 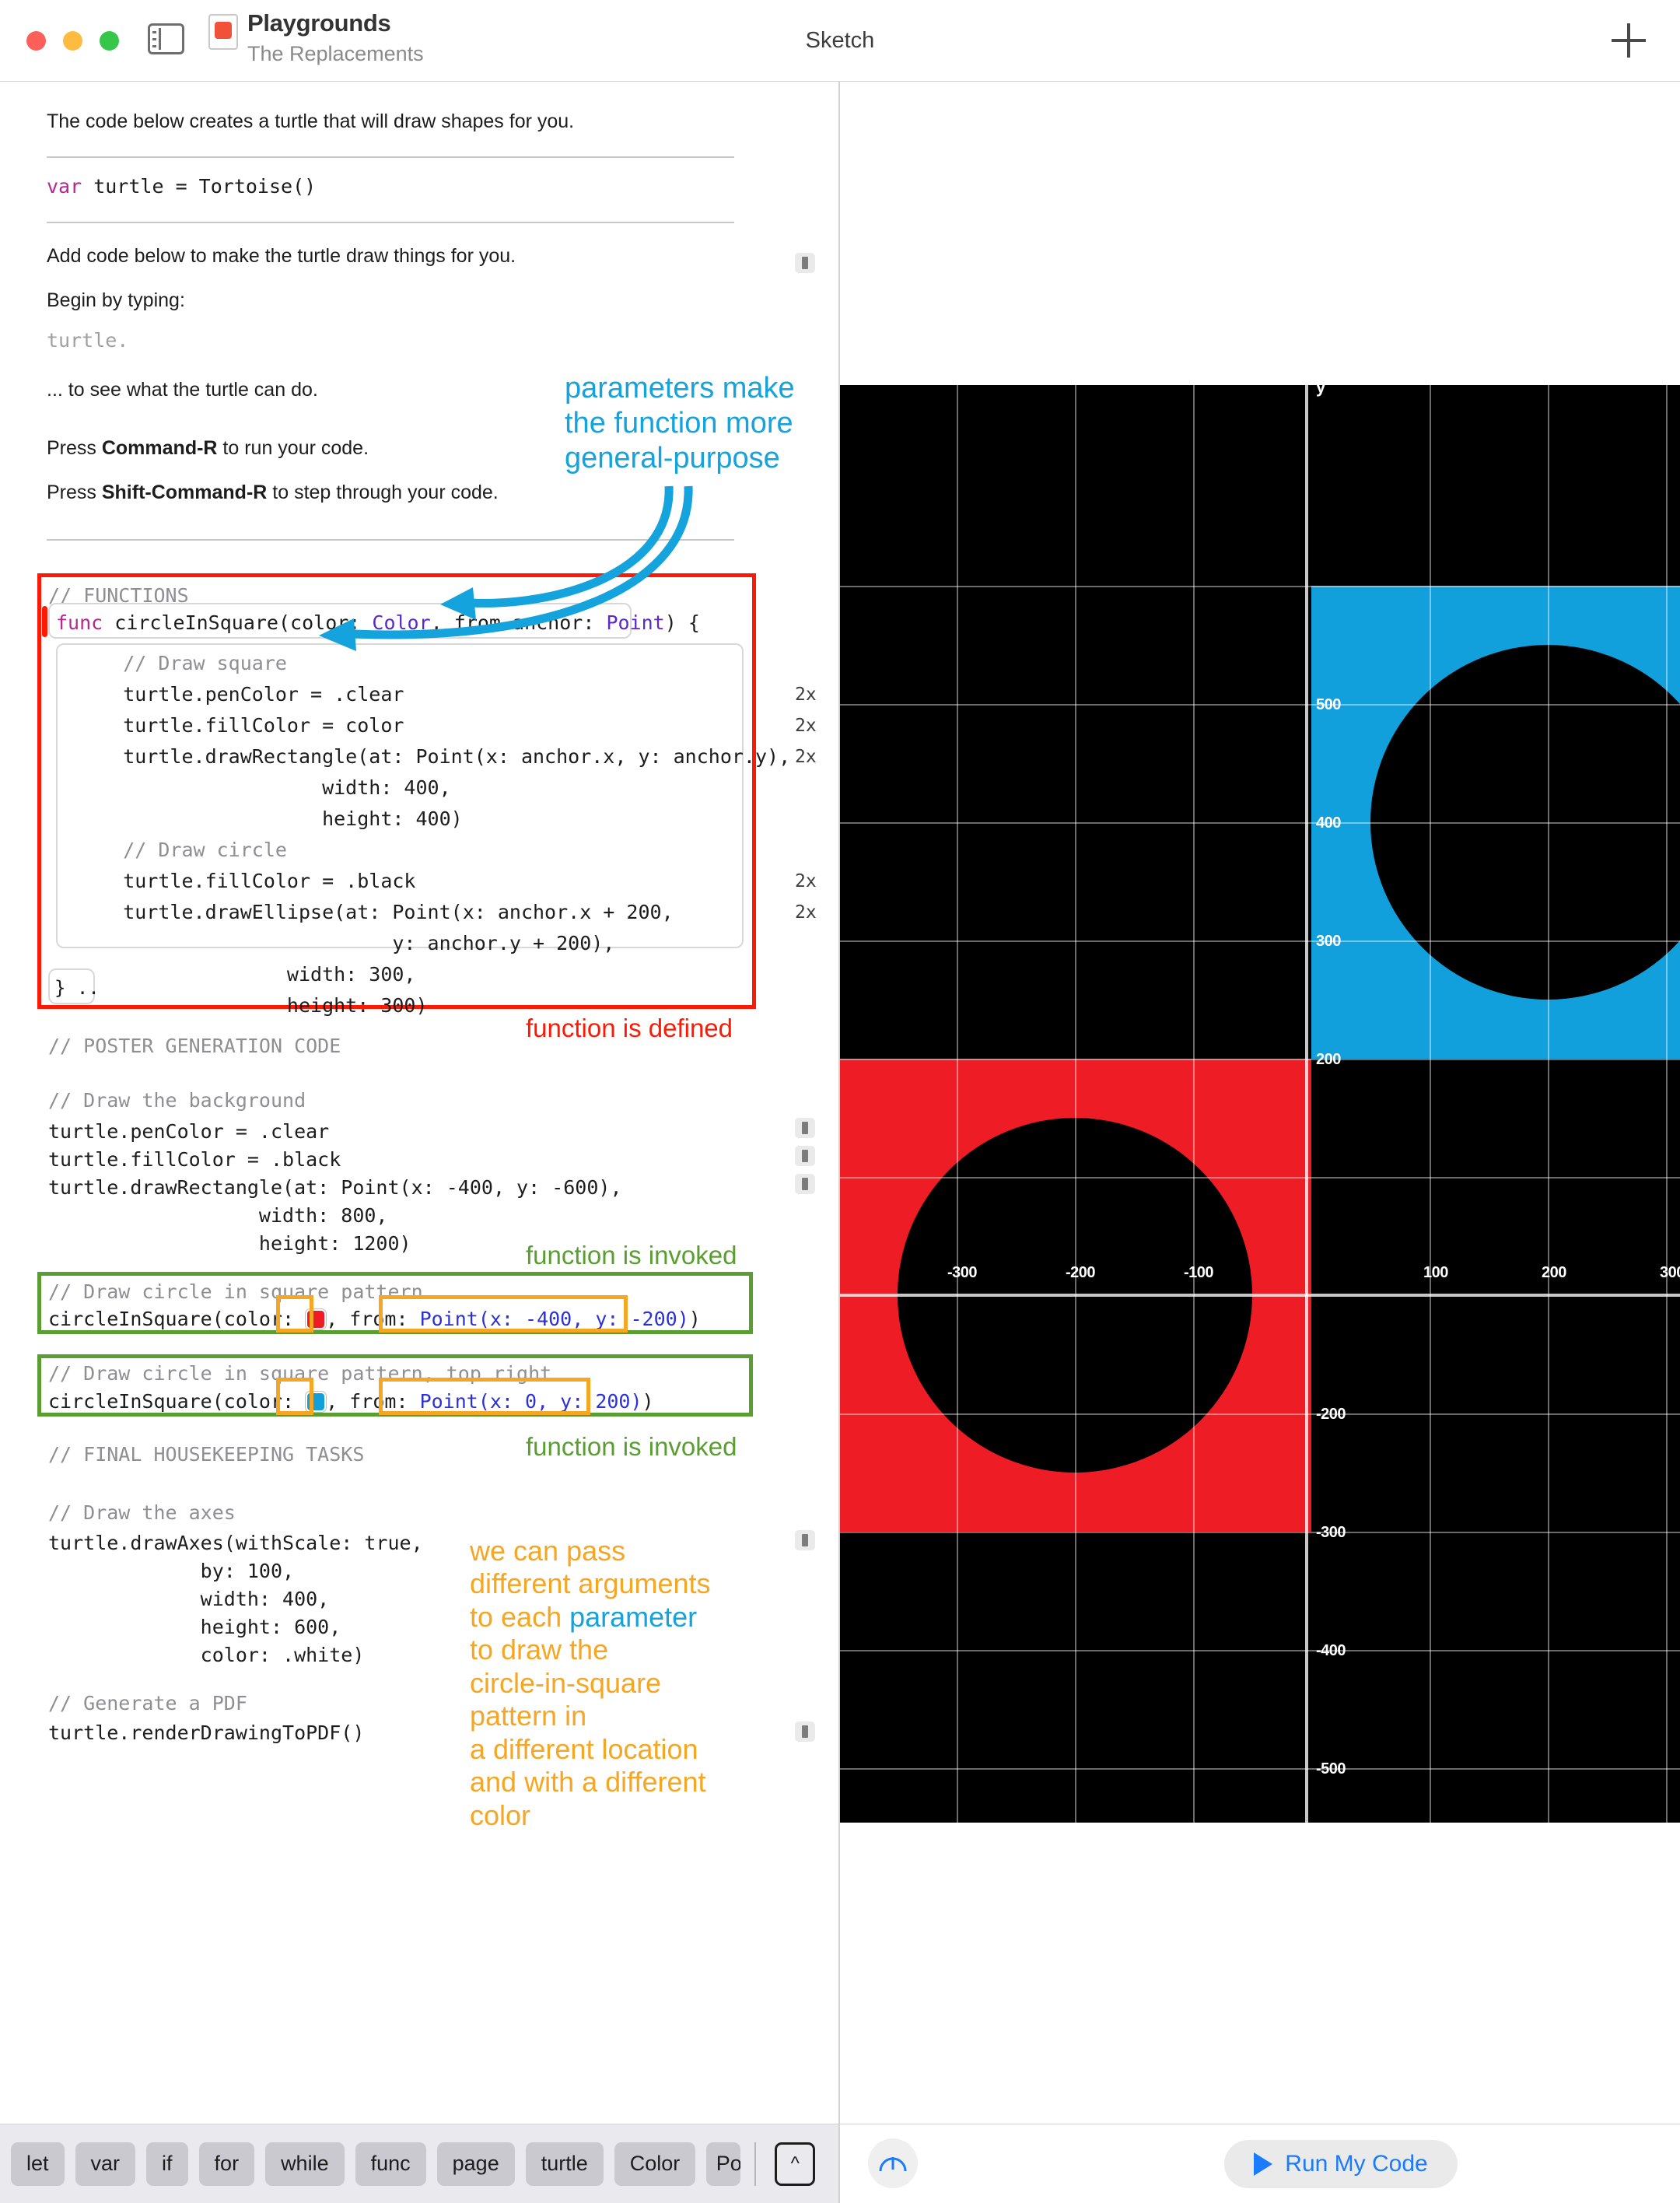 What do you see at coordinates (528, 1716) in the screenshot?
I see `annotation-orange-line-5: pattern in` at bounding box center [528, 1716].